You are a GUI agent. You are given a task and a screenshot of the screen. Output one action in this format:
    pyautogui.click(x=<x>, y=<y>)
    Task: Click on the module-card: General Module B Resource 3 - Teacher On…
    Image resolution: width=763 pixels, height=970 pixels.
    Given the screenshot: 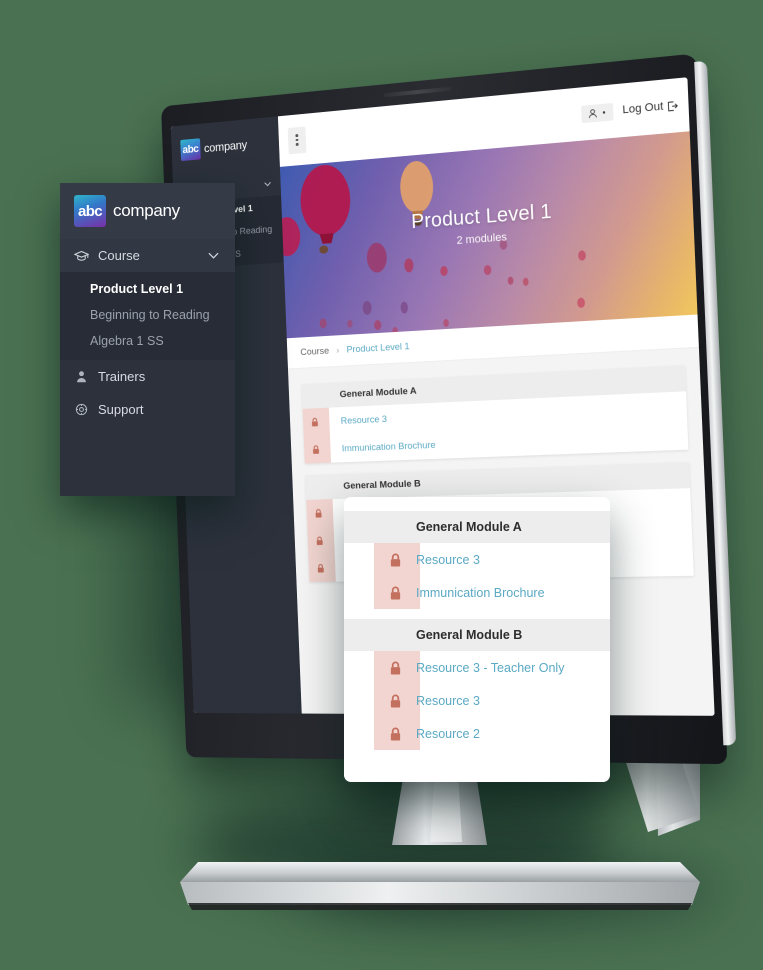 What is the action you would take?
    pyautogui.click(x=477, y=684)
    